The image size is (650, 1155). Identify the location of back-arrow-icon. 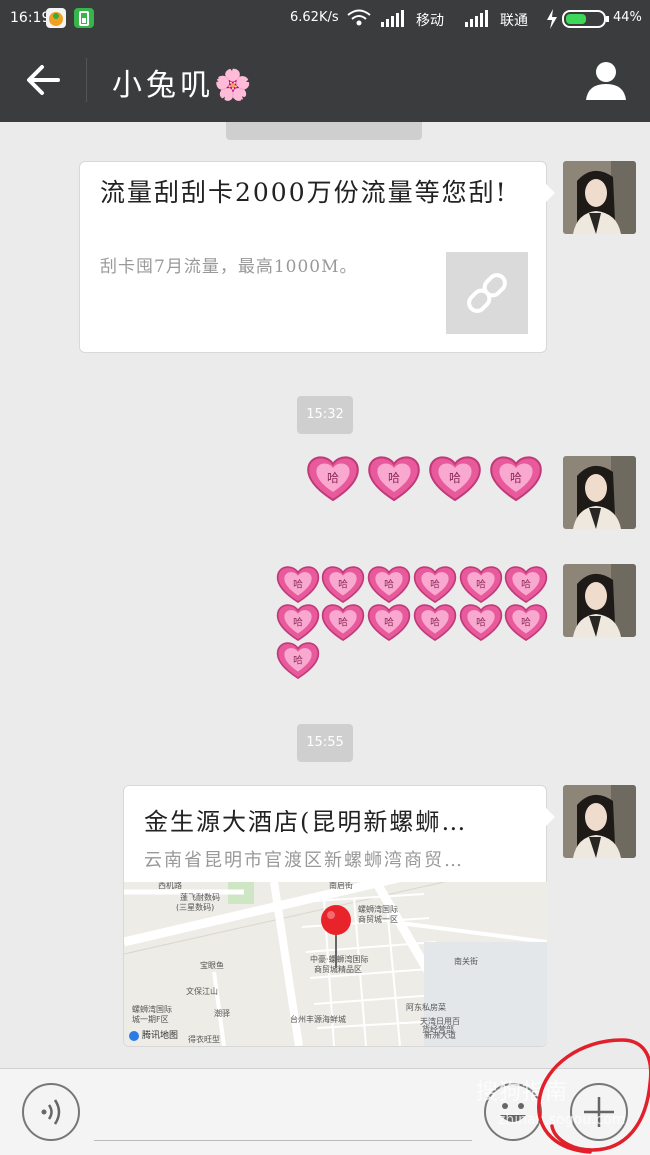
(43, 80).